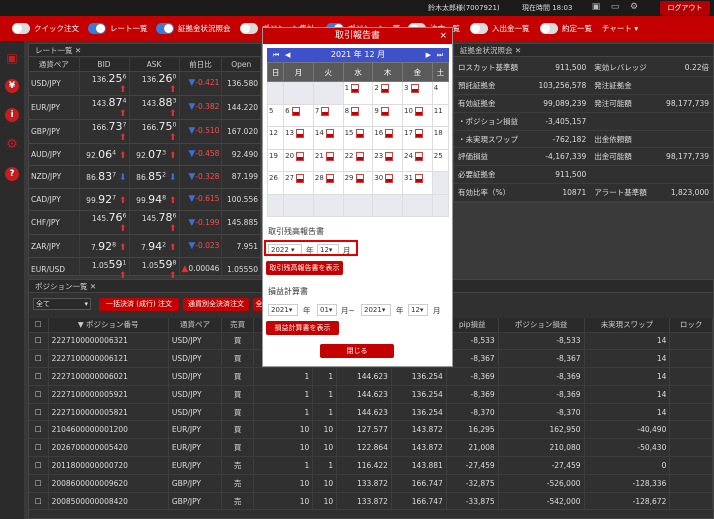  Describe the element at coordinates (104, 131) in the screenshot. I see `bid-cell: 166.737 ⬆` at that location.